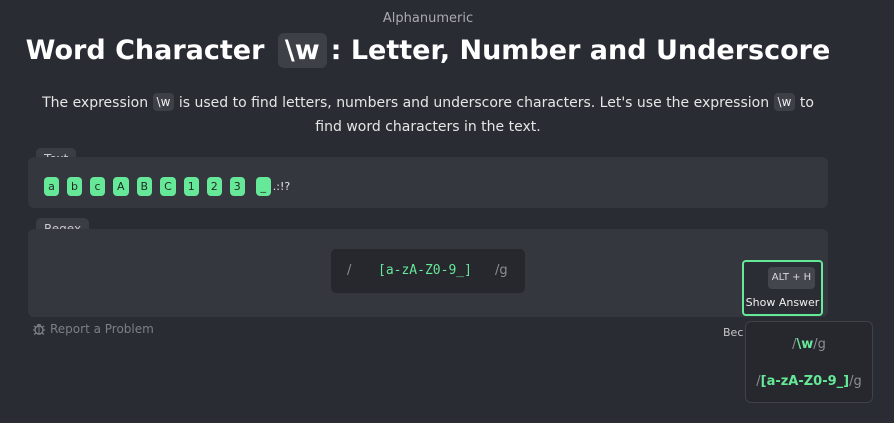 This screenshot has height=423, width=894. I want to click on match-chip: C, so click(168, 186).